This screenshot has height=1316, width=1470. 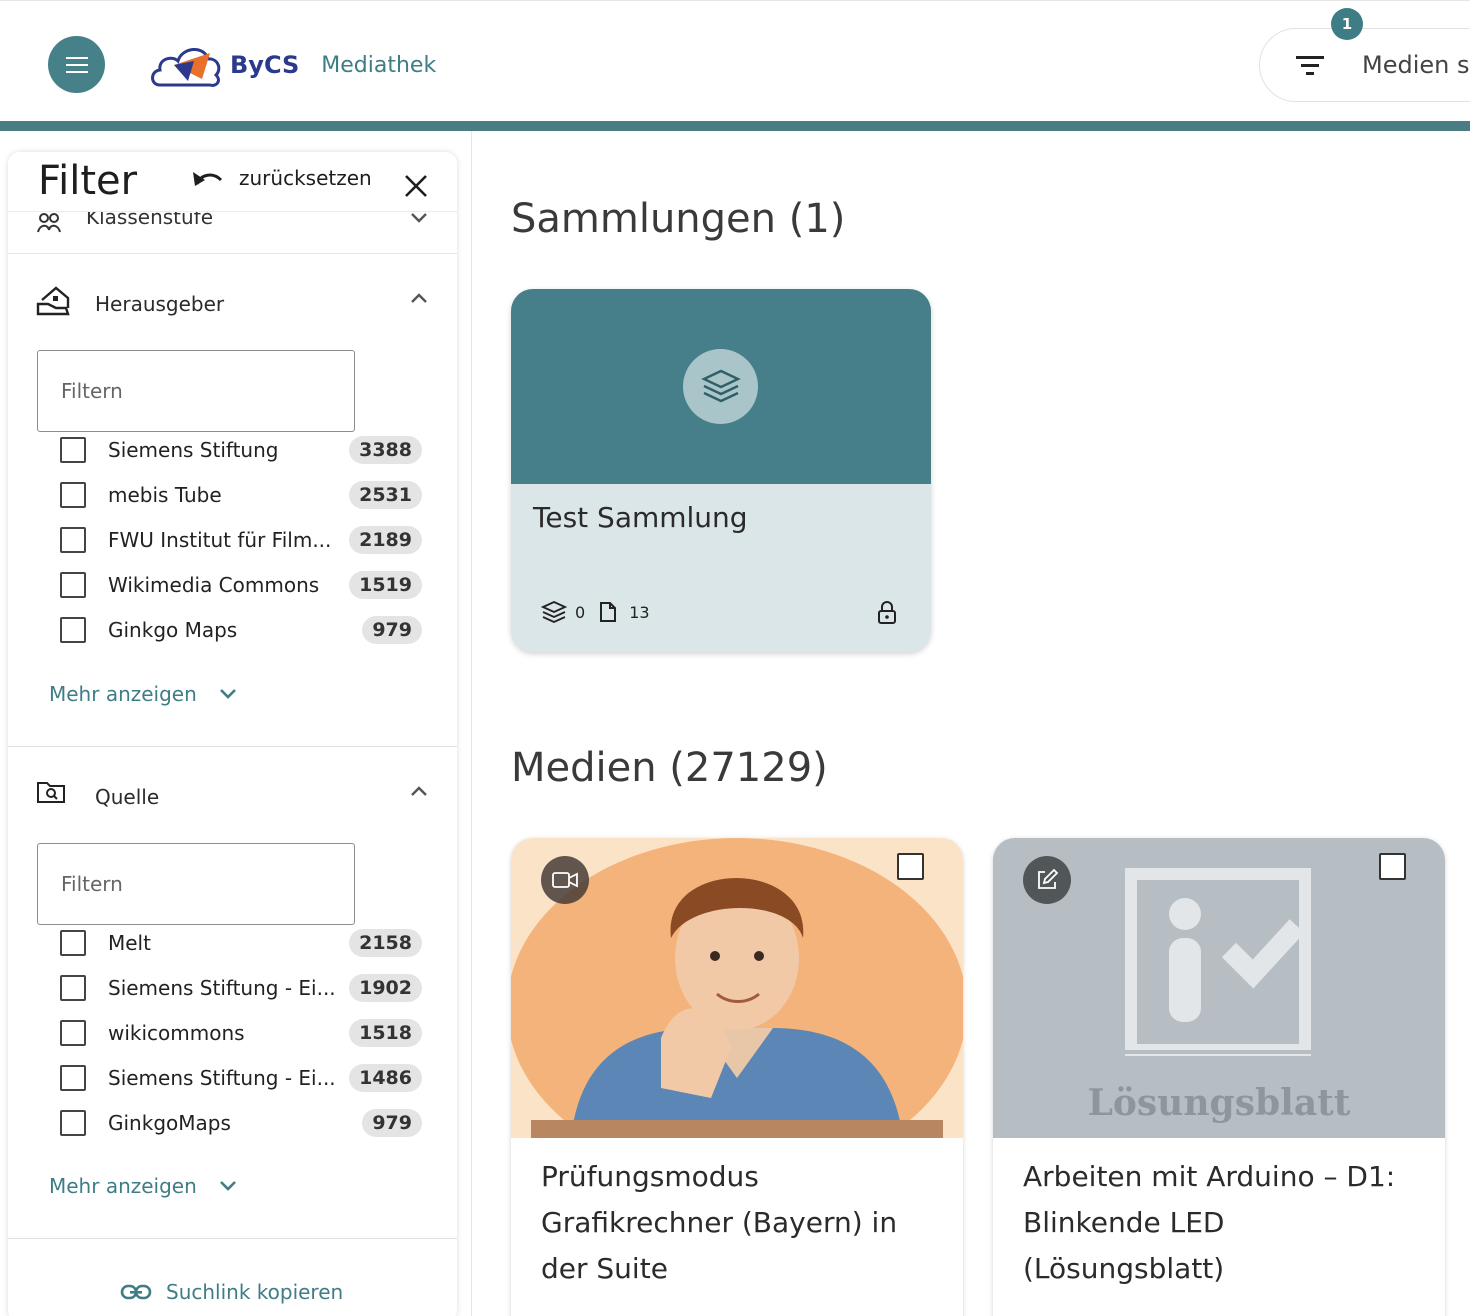 What do you see at coordinates (385, 495) in the screenshot?
I see `option-count: 2531` at bounding box center [385, 495].